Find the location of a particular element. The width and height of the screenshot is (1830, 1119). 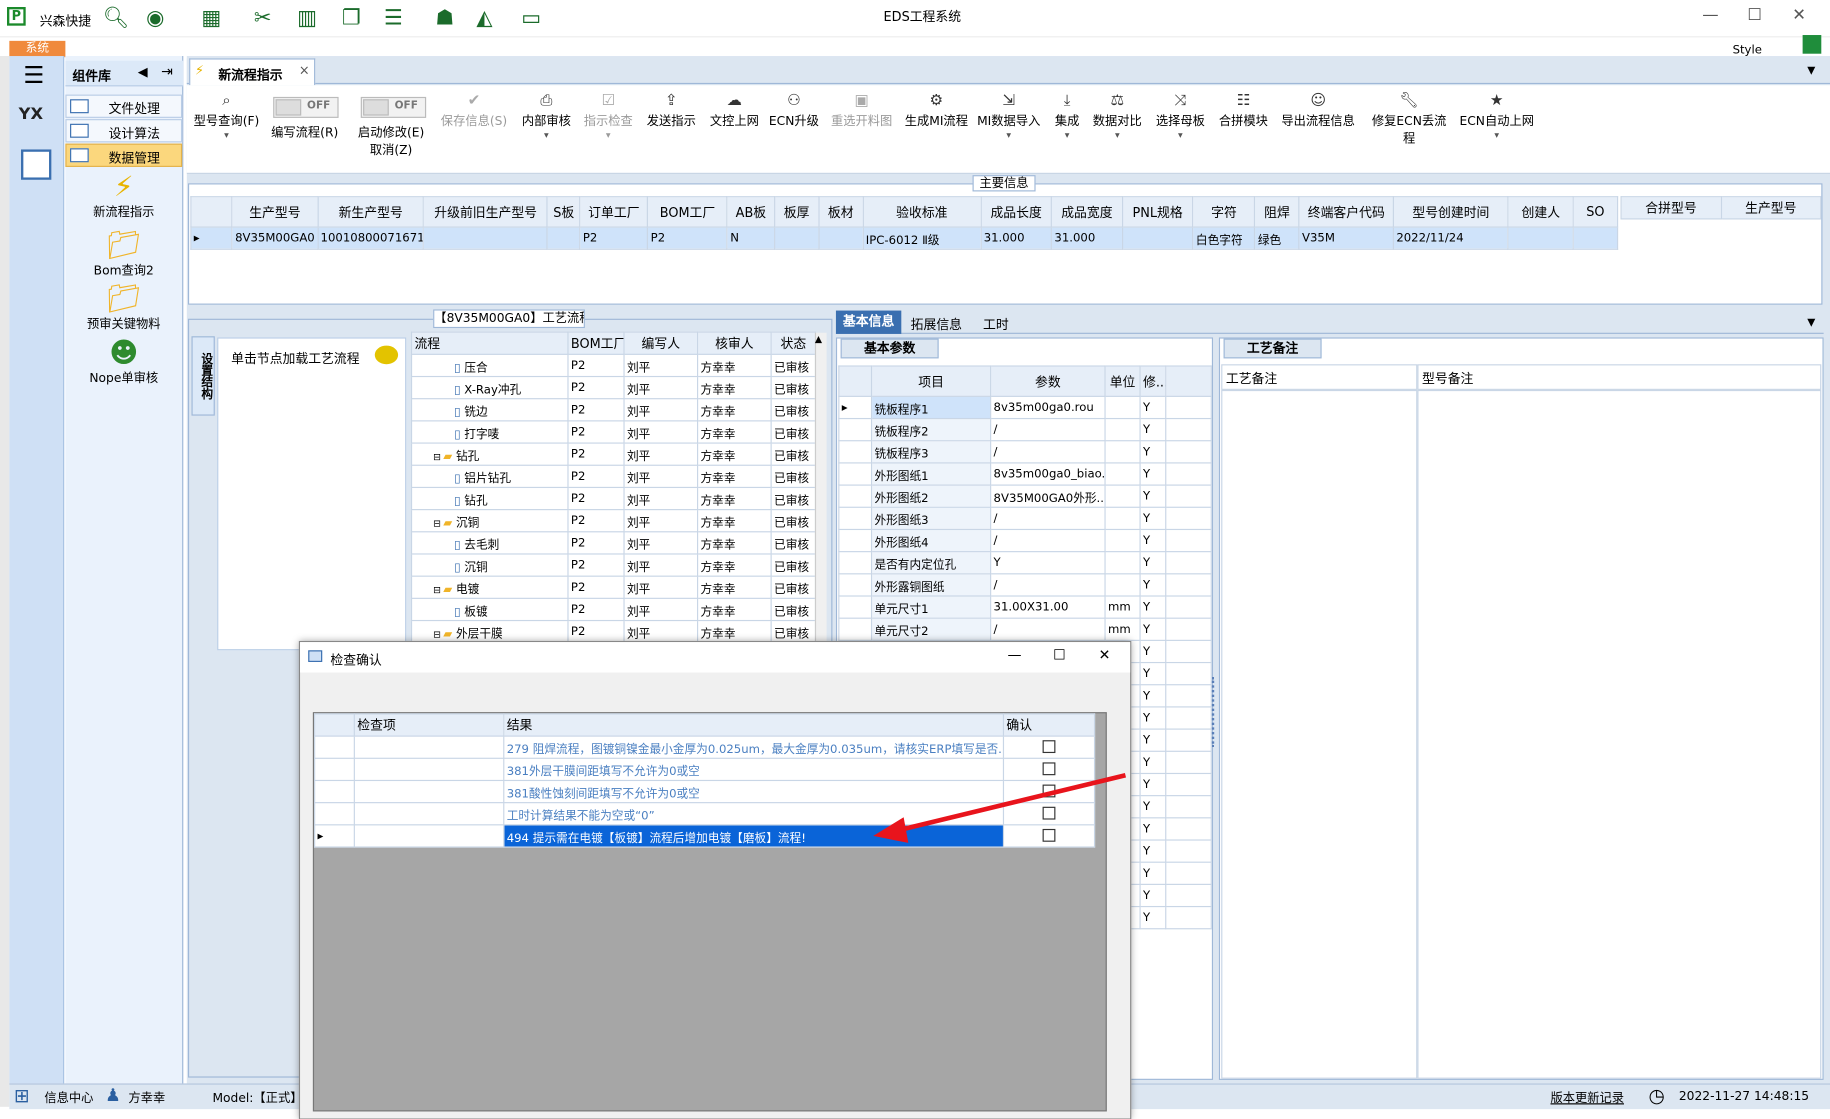

column-header: 项目 is located at coordinates (931, 381).